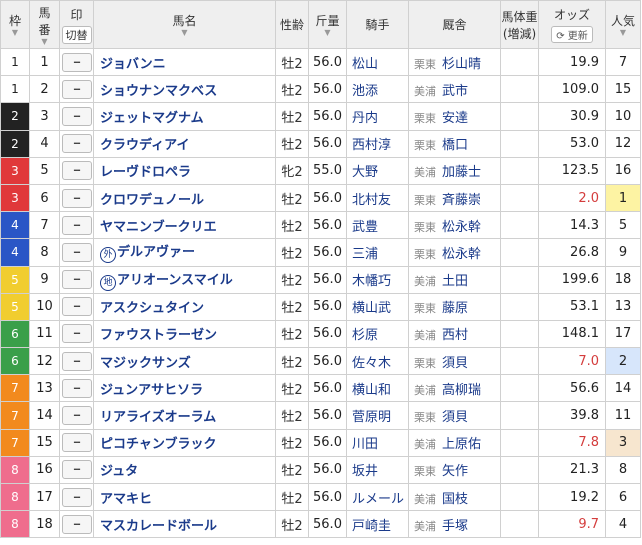 Image resolution: width=642 pixels, height=545 pixels. Describe the element at coordinates (145, 172) in the screenshot. I see `horse-name-link: レーヴドロペラ` at that location.